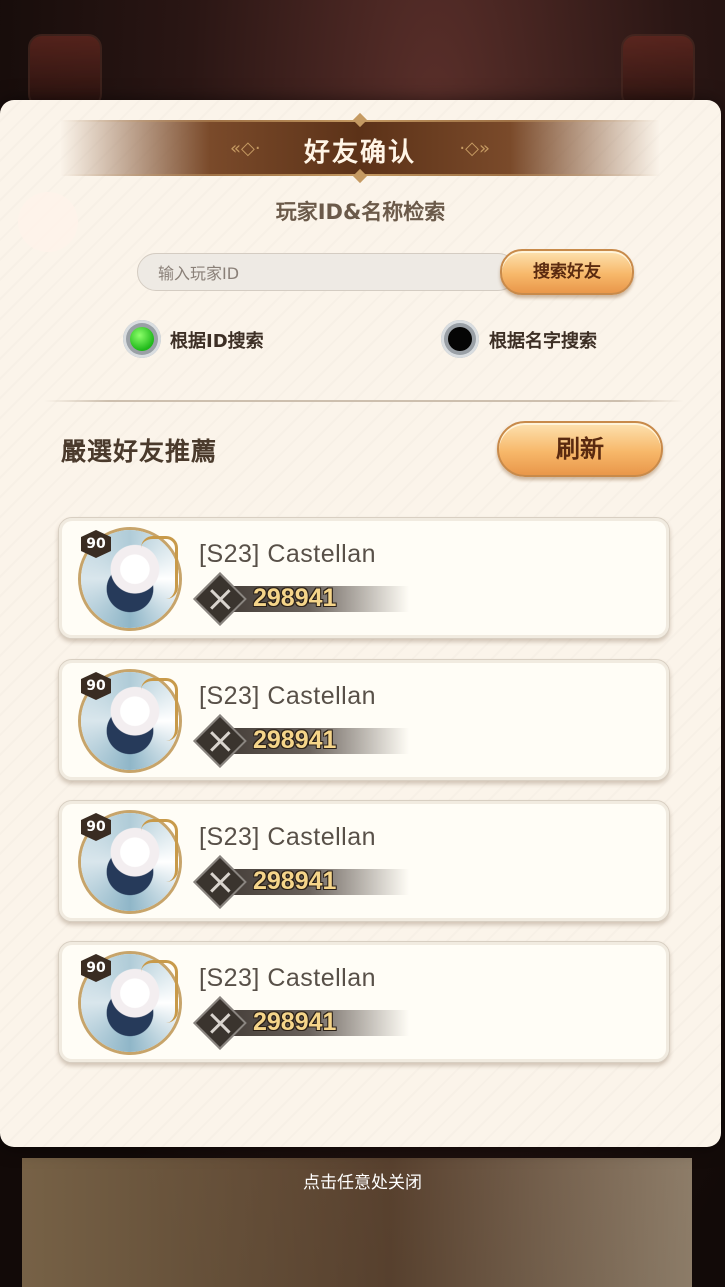  Describe the element at coordinates (142, 339) in the screenshot. I see `search-by-id-radio` at that location.